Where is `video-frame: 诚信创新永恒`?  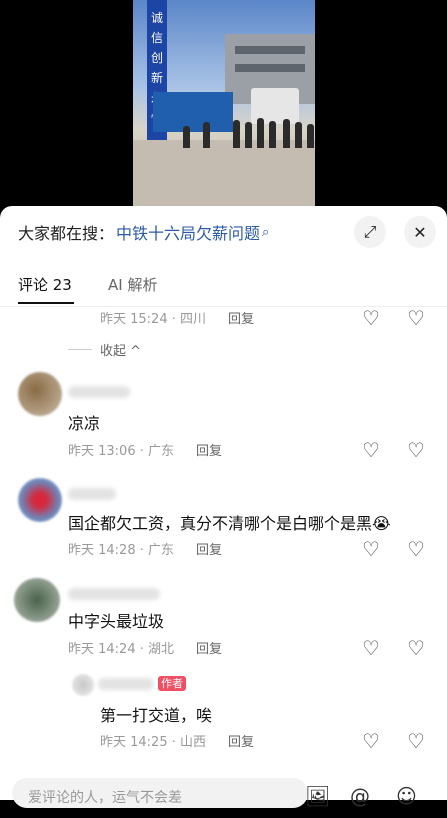 video-frame: 诚信创新永恒 is located at coordinates (224, 104).